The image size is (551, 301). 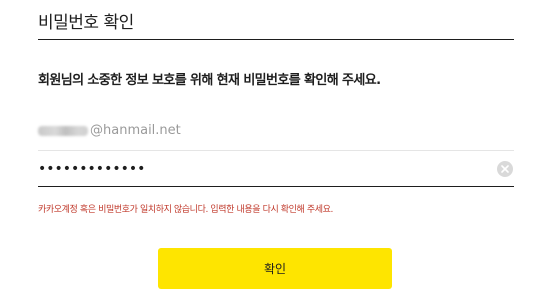 I want to click on instruction-text: 회원님의 소중한 정보 보호를 위해 현재 비밀번호를 확인해 주세요., so click(x=209, y=80).